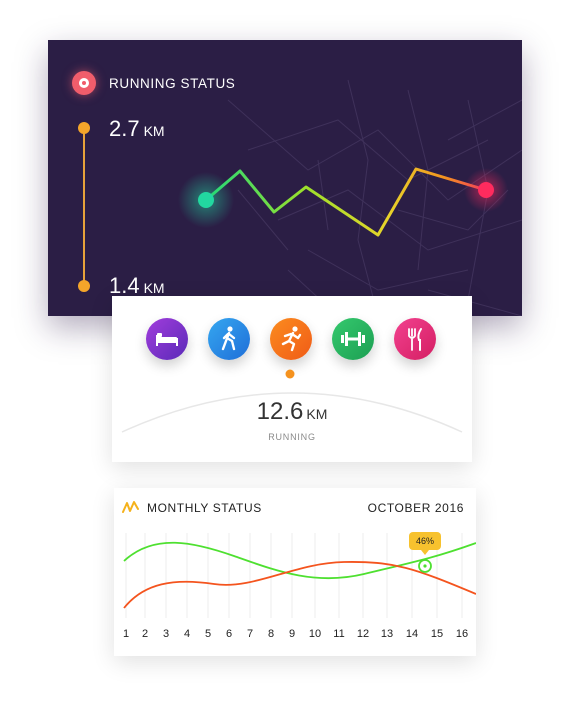 Image resolution: width=564 pixels, height=724 pixels. I want to click on day-label: 2, so click(145, 634).